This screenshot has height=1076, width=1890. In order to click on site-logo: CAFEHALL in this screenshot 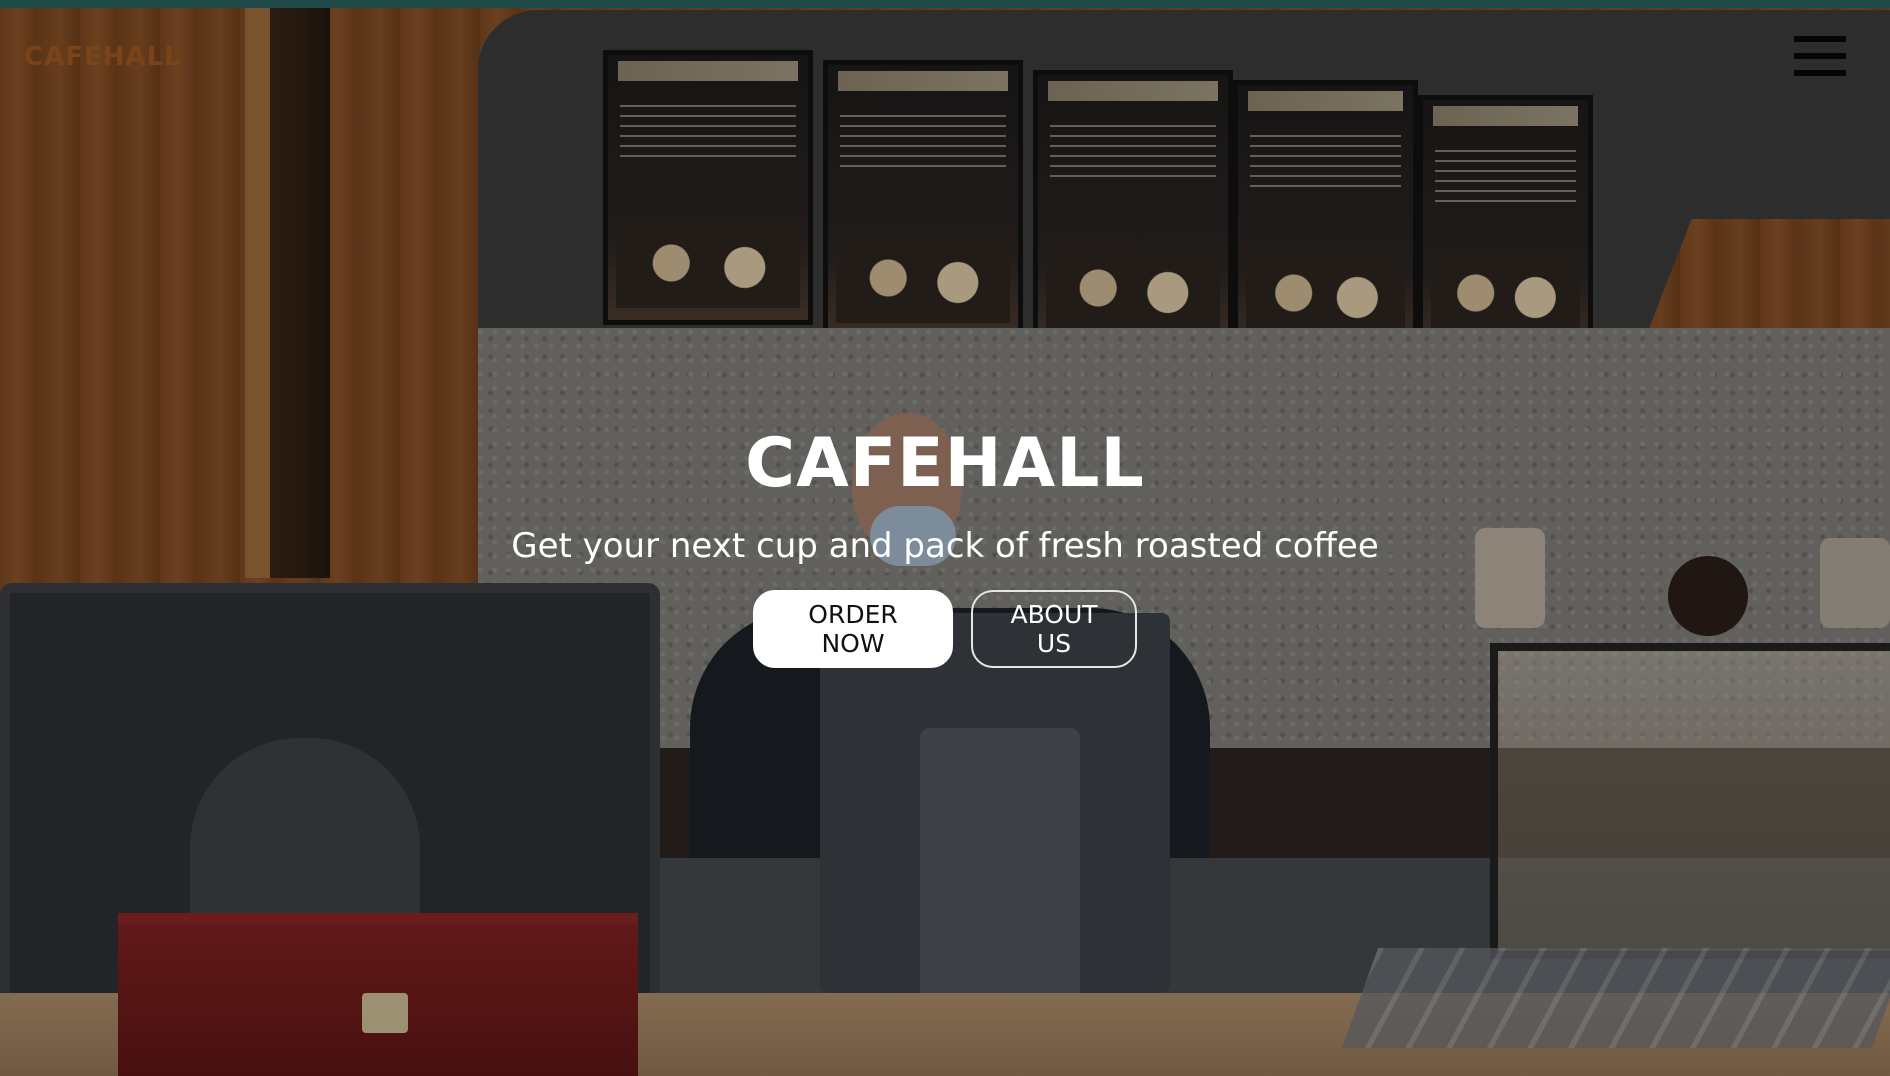, I will do `click(103, 57)`.